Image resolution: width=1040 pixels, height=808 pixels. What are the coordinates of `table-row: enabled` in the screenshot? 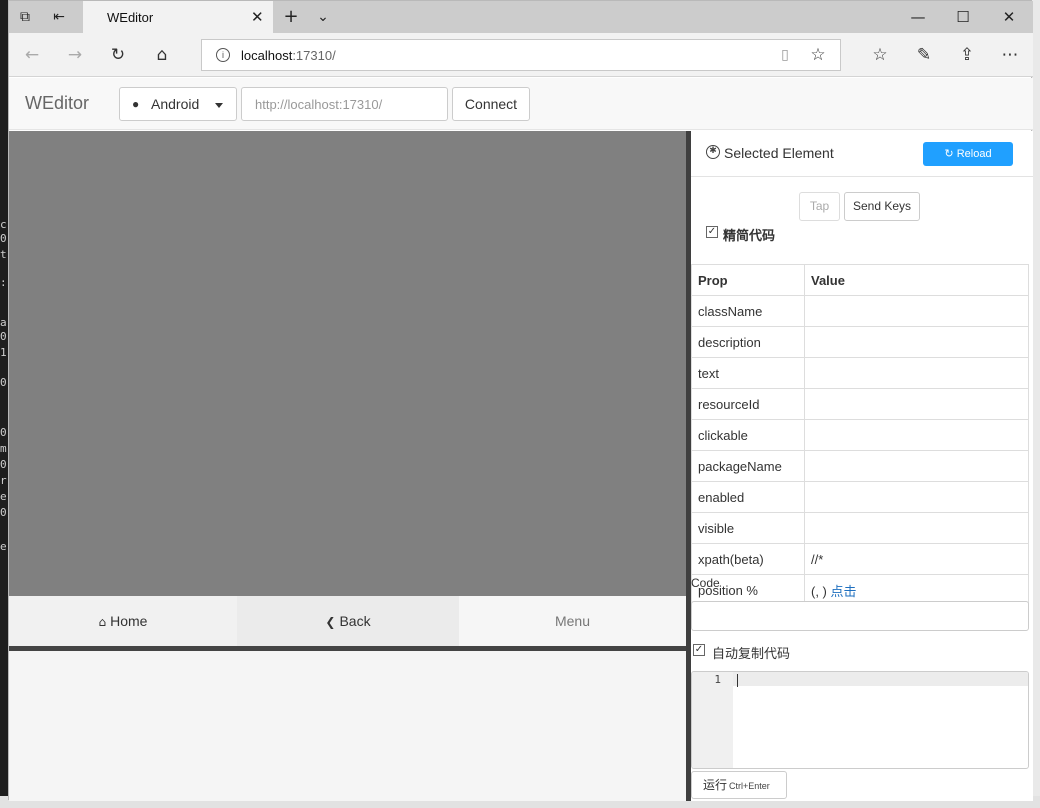 It's located at (860, 497).